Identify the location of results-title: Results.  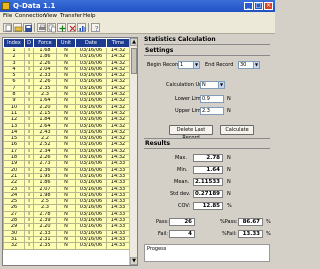
(158, 143).